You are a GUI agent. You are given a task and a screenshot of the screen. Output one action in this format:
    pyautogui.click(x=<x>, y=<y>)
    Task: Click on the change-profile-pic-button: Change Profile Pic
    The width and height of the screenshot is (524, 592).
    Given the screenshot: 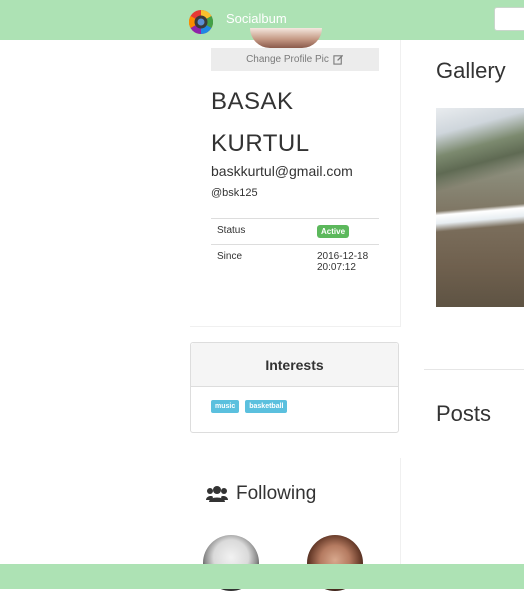 What is the action you would take?
    pyautogui.click(x=295, y=59)
    